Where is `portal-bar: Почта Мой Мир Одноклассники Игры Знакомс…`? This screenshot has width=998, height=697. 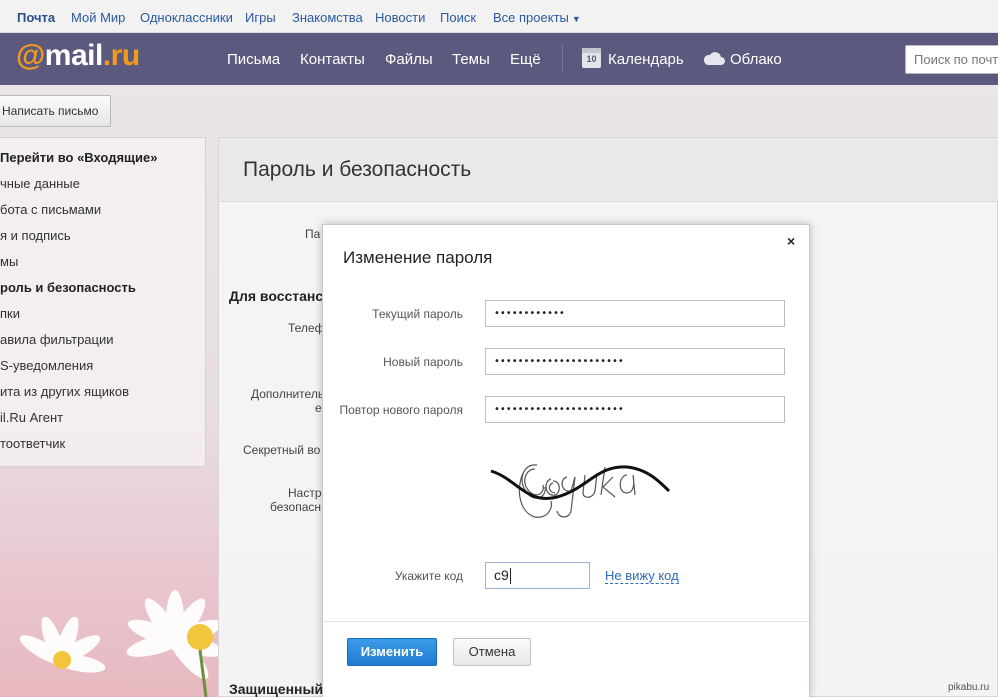
portal-bar: Почта Мой Мир Одноклассники Игры Знакомс… is located at coordinates (499, 16).